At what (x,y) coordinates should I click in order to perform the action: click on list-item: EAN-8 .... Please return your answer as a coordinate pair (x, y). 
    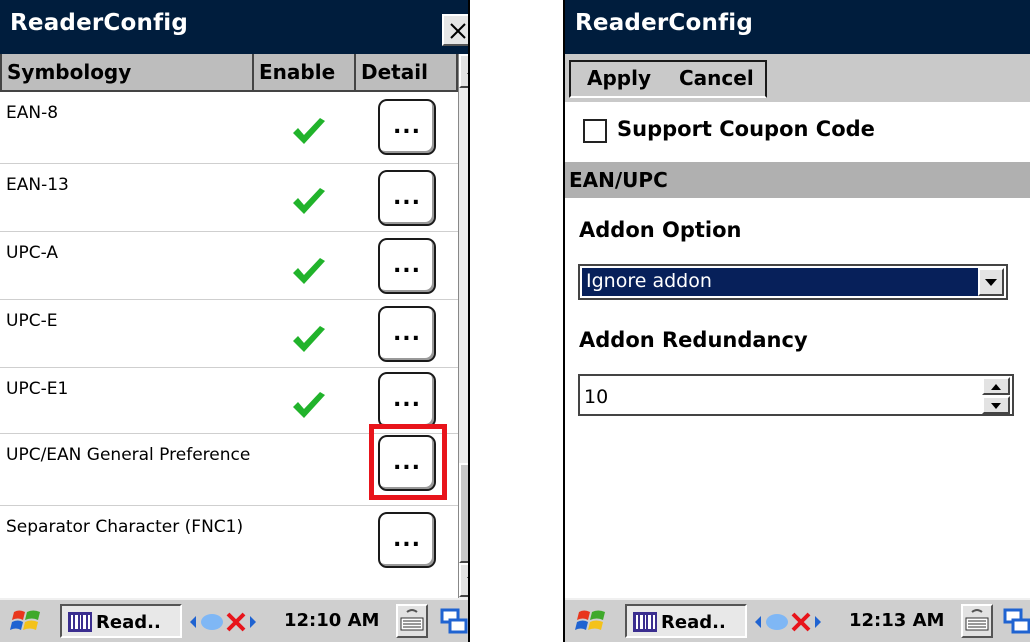
    Looking at the image, I should click on (229, 128).